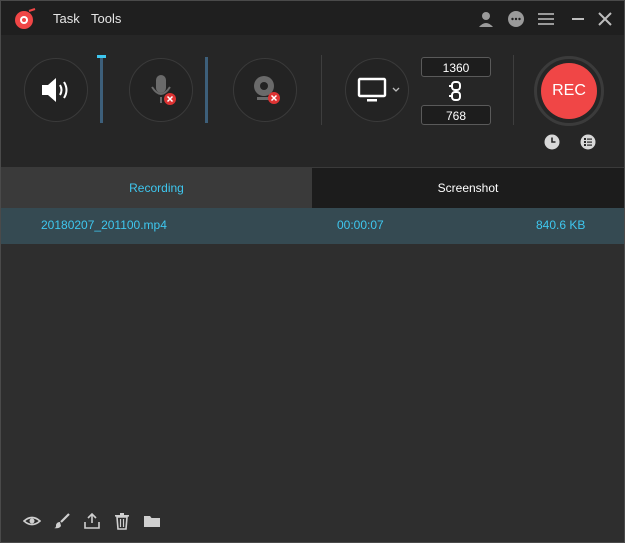 Image resolution: width=625 pixels, height=543 pixels. I want to click on microphone-button, so click(161, 90).